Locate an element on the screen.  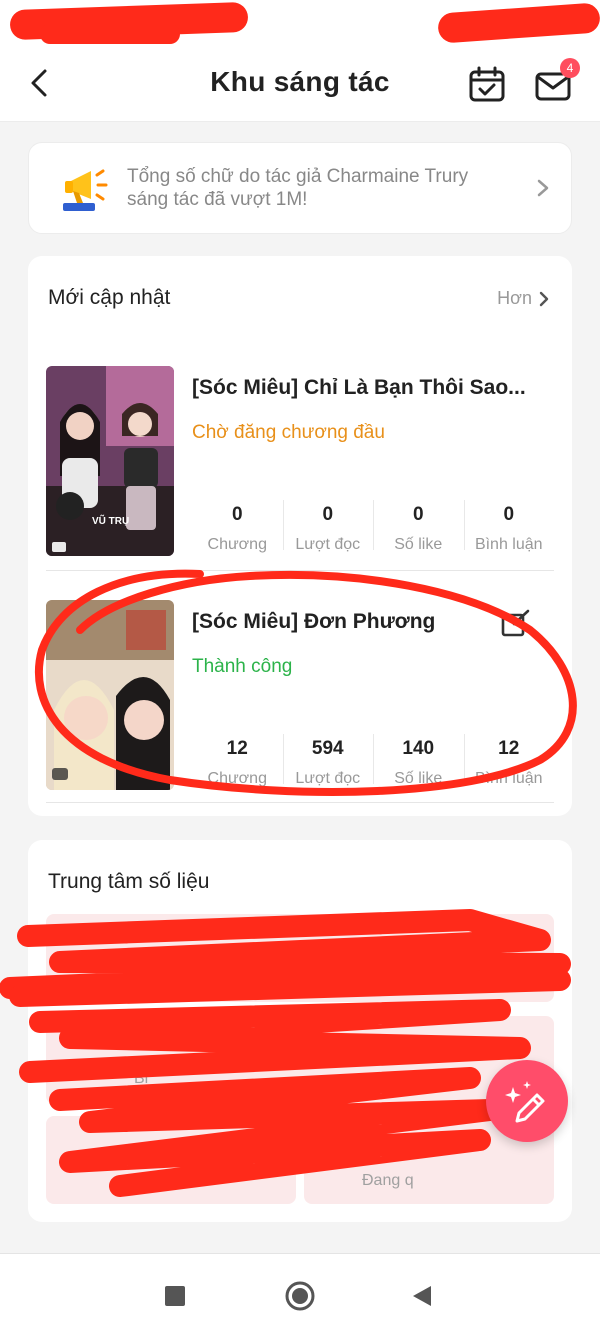
system-navbar is located at coordinates (300, 1293).